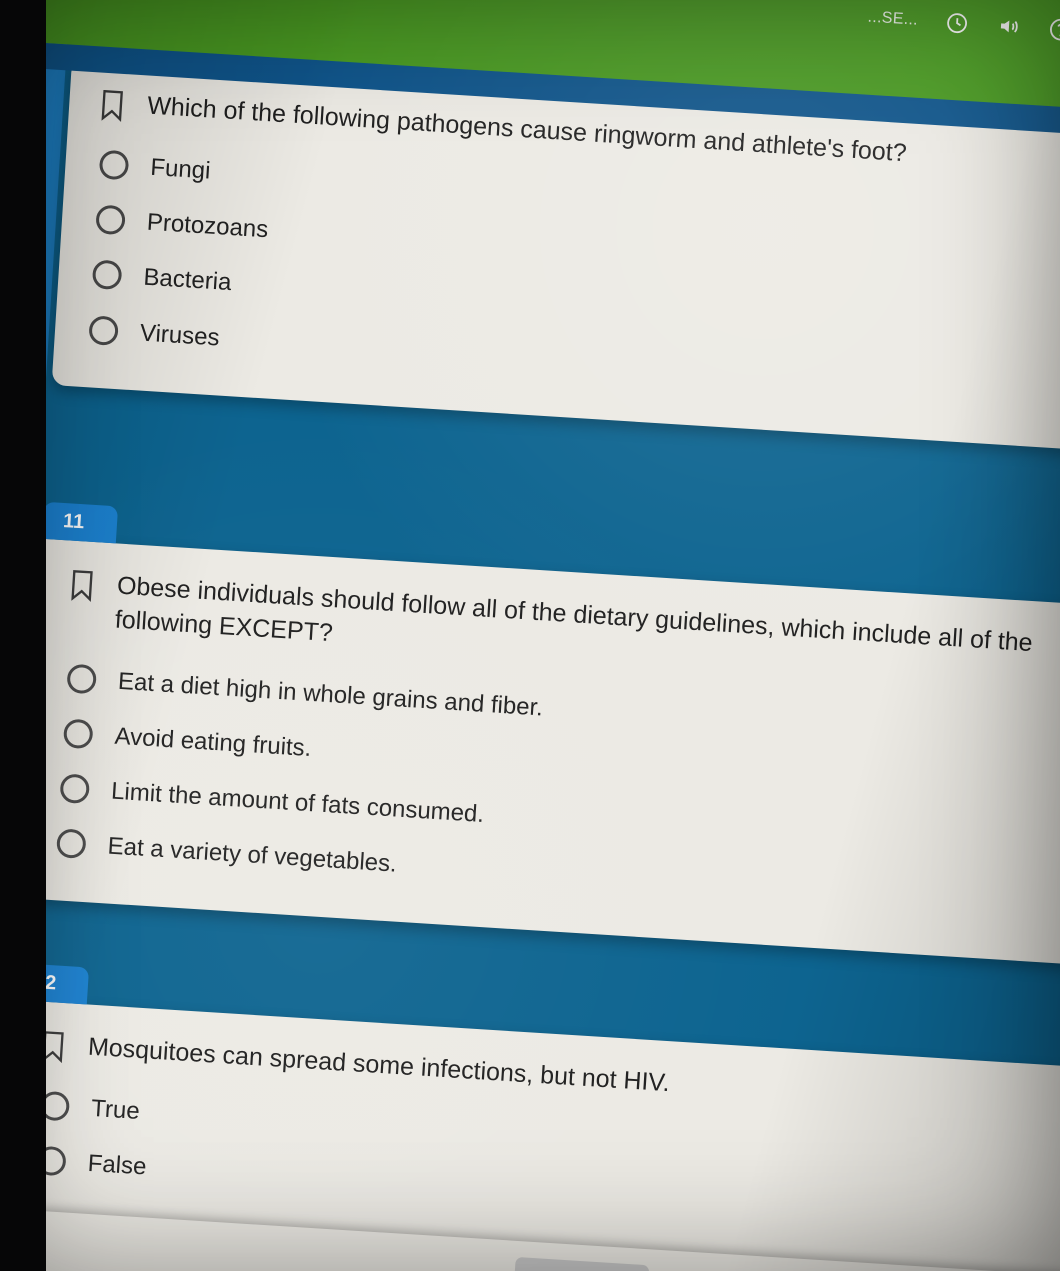 The width and height of the screenshot is (1060, 1271). What do you see at coordinates (1009, 27) in the screenshot?
I see `volume-icon` at bounding box center [1009, 27].